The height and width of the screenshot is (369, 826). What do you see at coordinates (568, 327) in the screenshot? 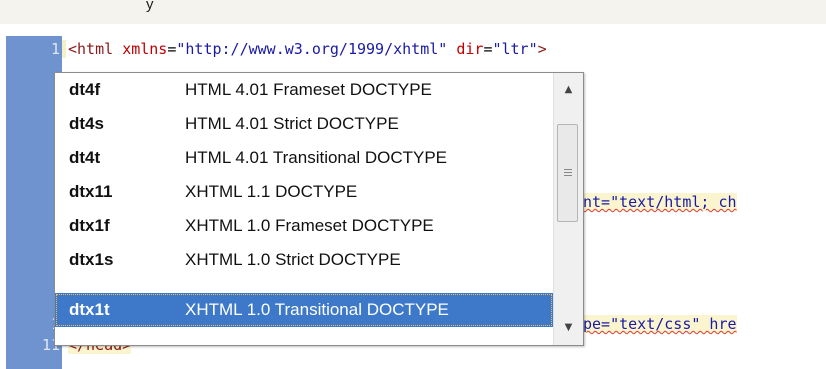
I see `scroll-down-arrow-icon: ▼` at bounding box center [568, 327].